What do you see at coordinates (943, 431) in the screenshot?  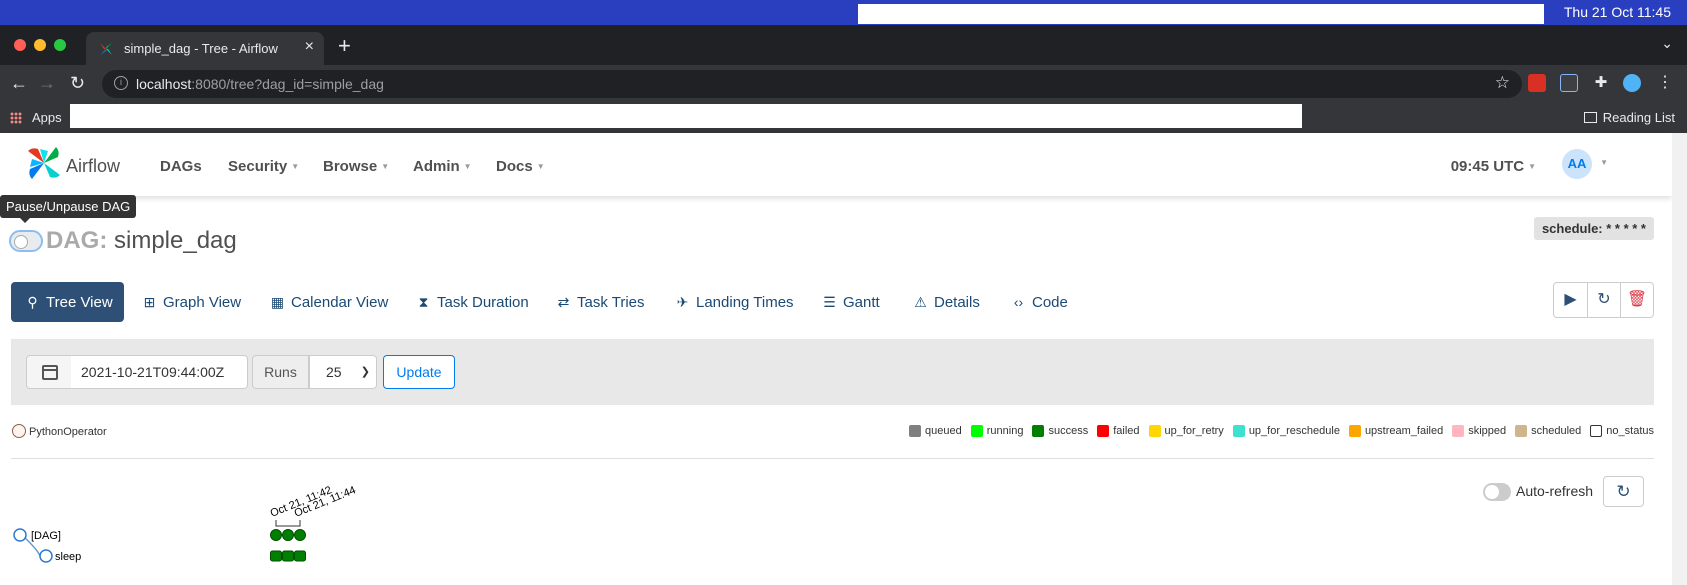 I see `state-label: queued` at bounding box center [943, 431].